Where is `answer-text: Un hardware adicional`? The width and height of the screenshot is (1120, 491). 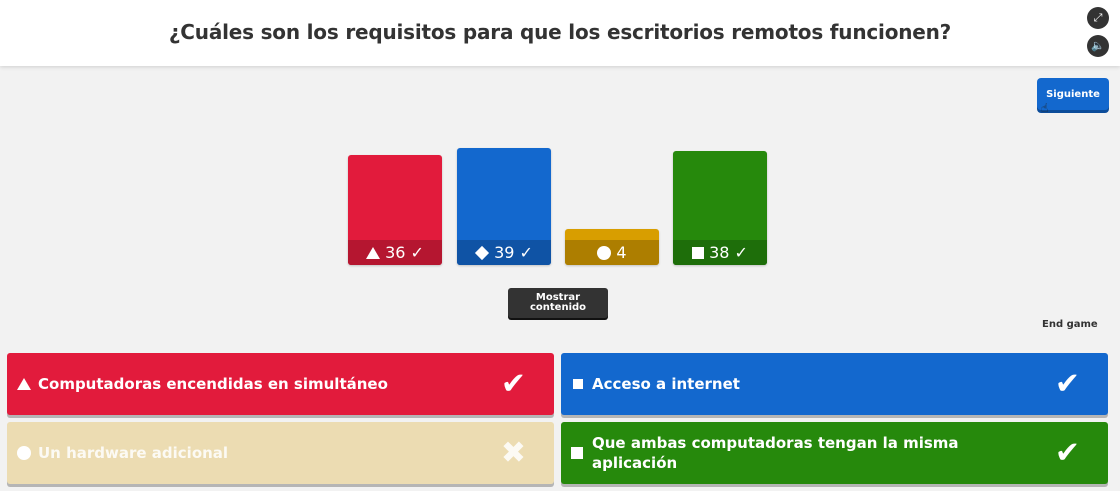 answer-text: Un hardware adicional is located at coordinates (133, 453).